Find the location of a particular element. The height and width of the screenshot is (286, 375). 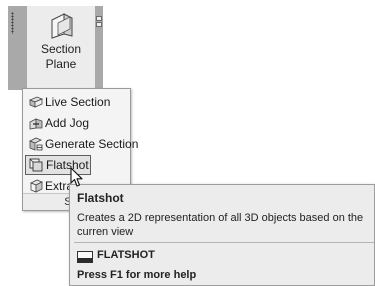

tooltip-command-name: FLATSHOT is located at coordinates (126, 255).